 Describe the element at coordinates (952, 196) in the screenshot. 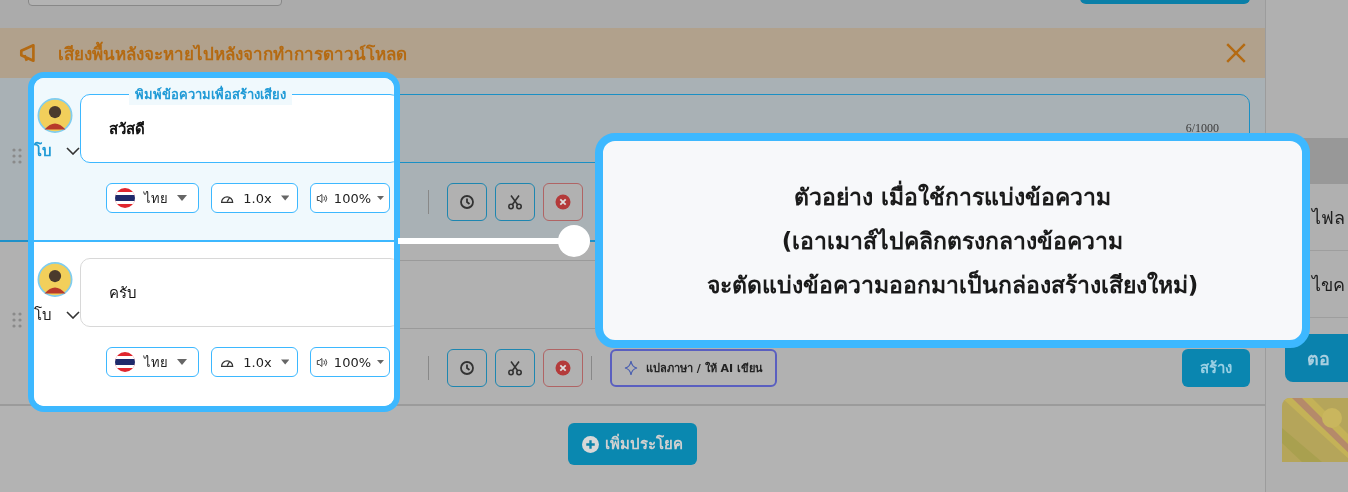

I see `tooltip-text: ตัวอย่าง เมื่อใช้การแบ่งข้อความ` at that location.